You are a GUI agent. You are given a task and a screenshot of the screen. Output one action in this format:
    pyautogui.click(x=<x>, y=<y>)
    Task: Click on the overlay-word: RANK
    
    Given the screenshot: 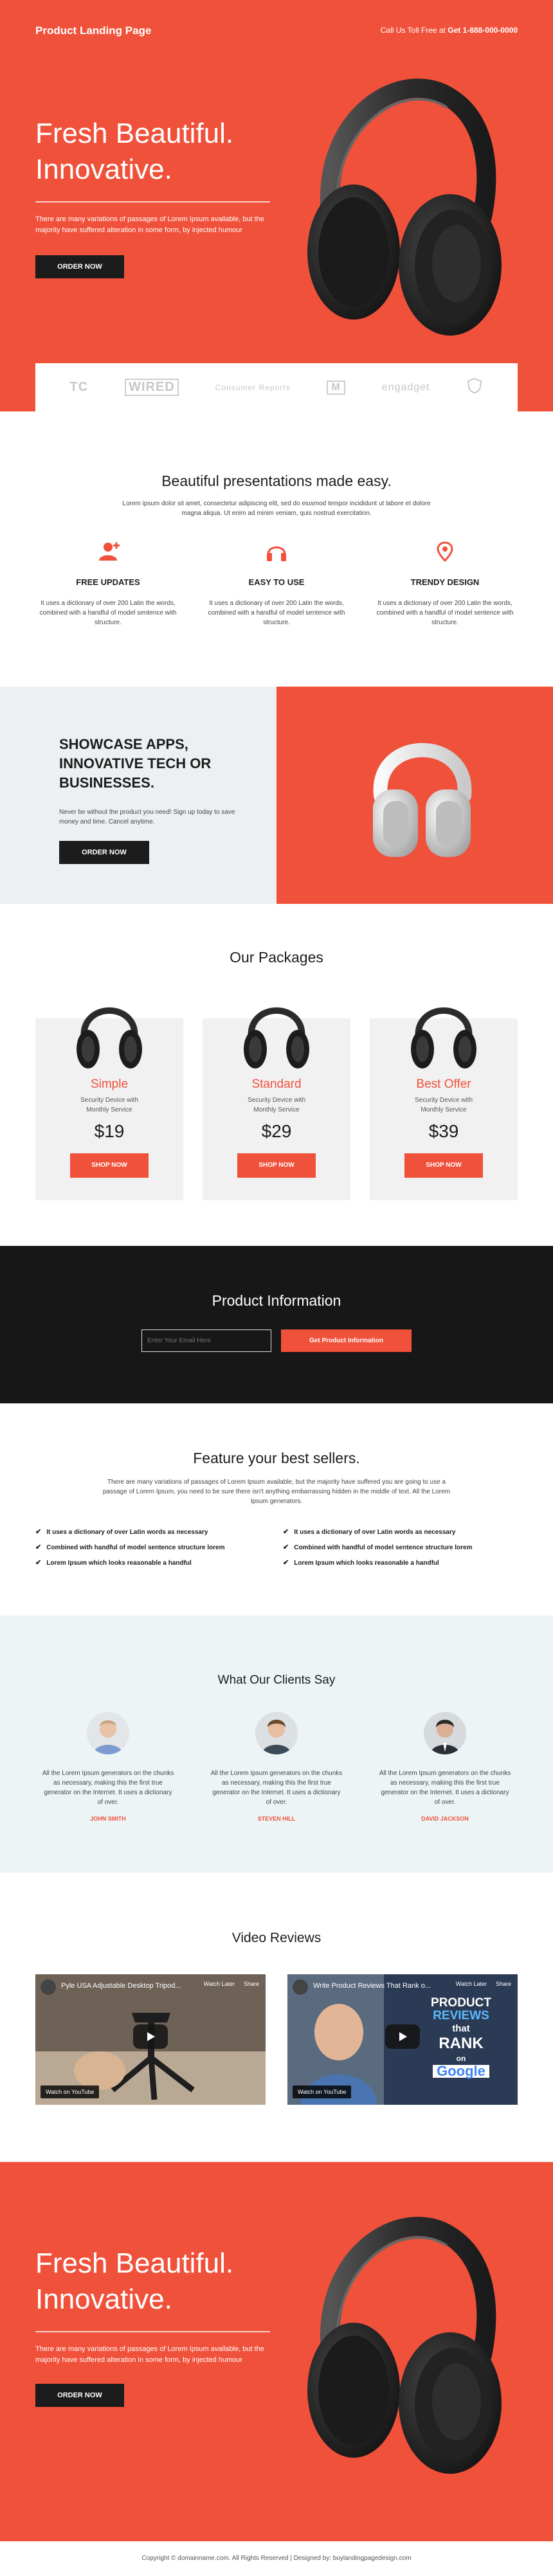 What is the action you would take?
    pyautogui.click(x=461, y=2043)
    